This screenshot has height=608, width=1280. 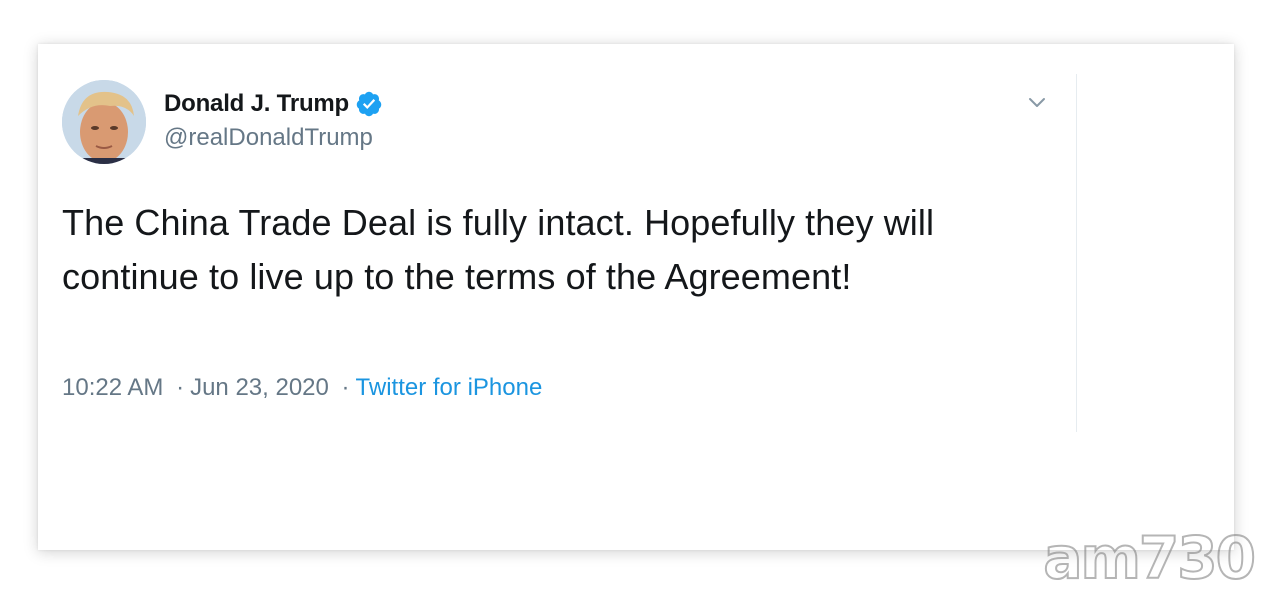 What do you see at coordinates (259, 387) in the screenshot?
I see `tweet-date: Jun 23, 2020` at bounding box center [259, 387].